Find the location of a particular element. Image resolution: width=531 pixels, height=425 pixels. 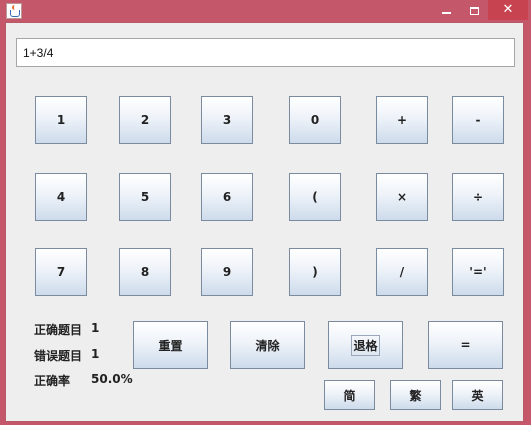

plus-button: + is located at coordinates (402, 120).